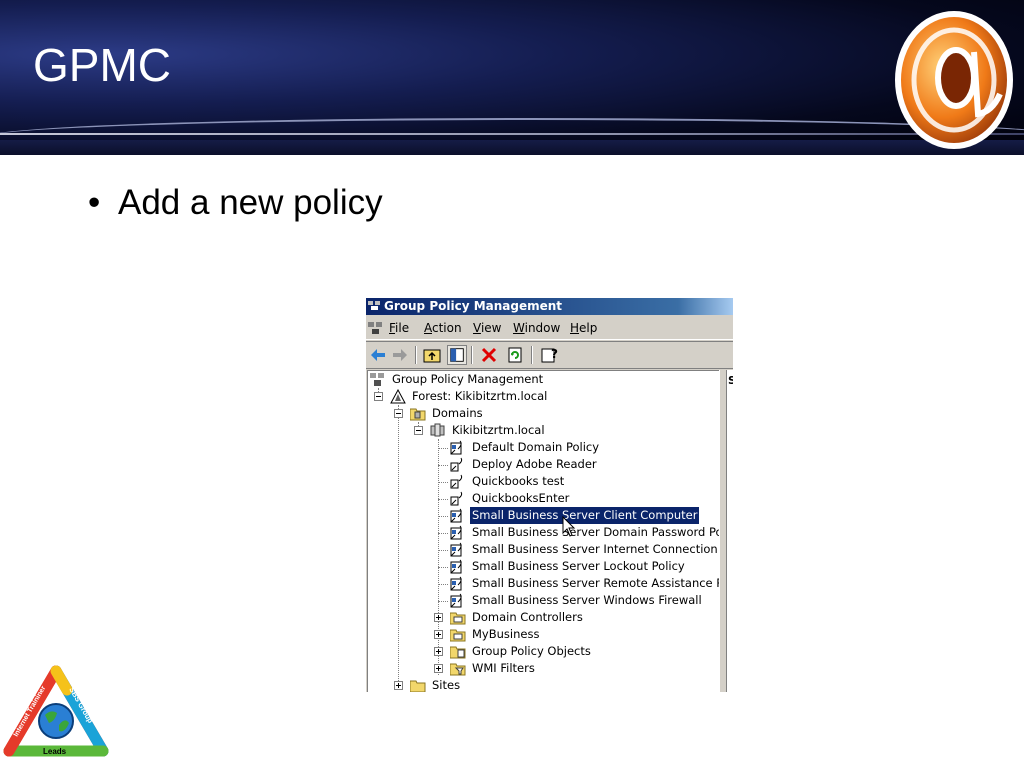  I want to click on details-pane: S, so click(729, 531).